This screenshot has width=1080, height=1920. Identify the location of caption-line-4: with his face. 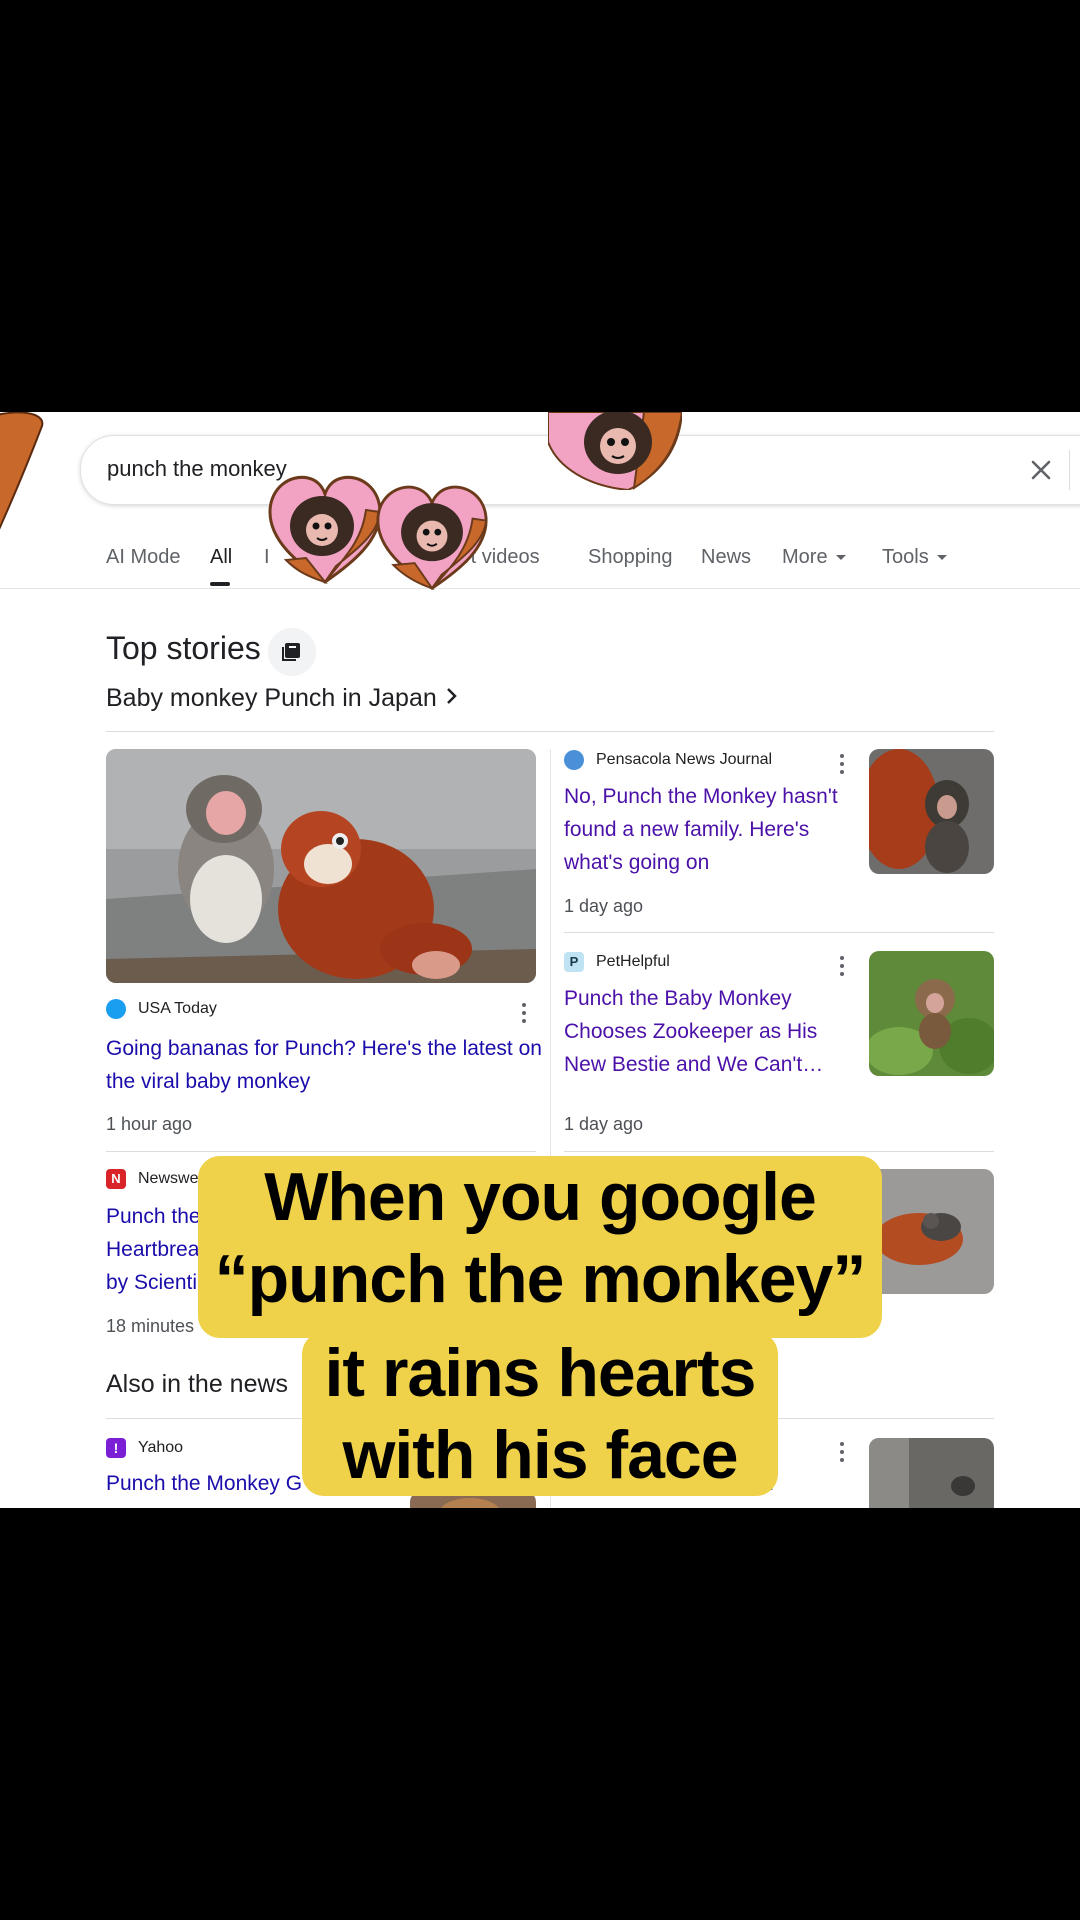
(540, 1455).